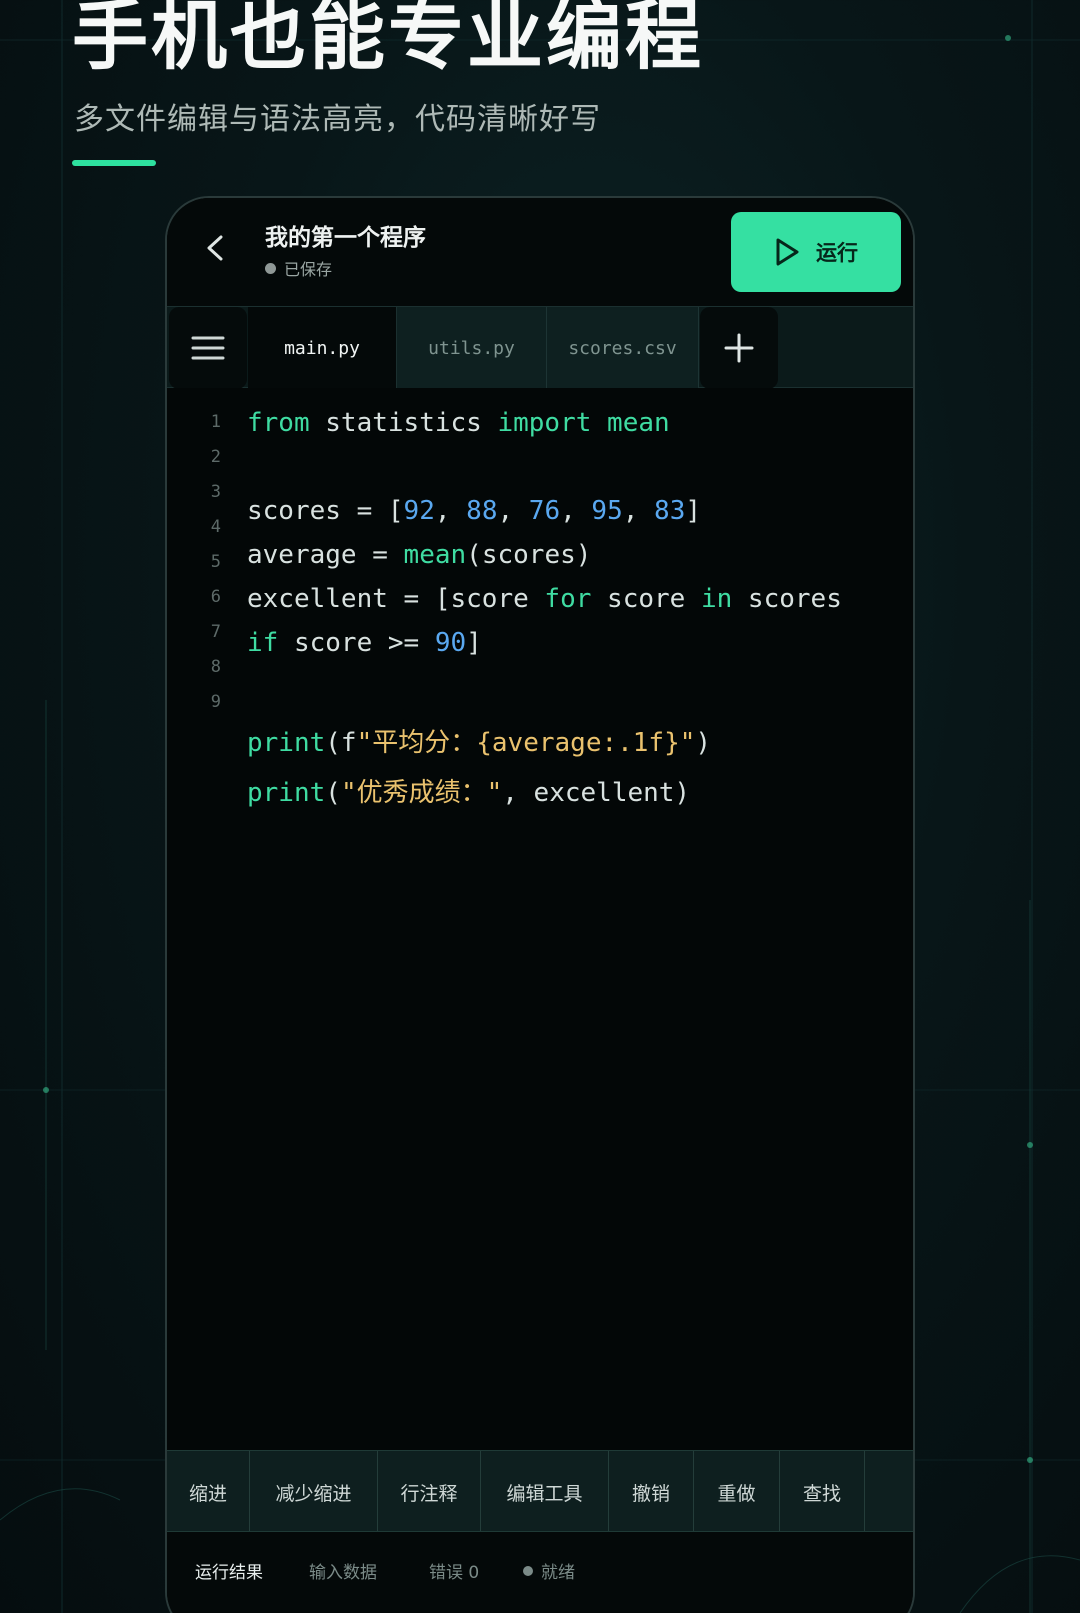 The width and height of the screenshot is (1080, 1613). What do you see at coordinates (215, 667) in the screenshot?
I see `line-number: 8` at bounding box center [215, 667].